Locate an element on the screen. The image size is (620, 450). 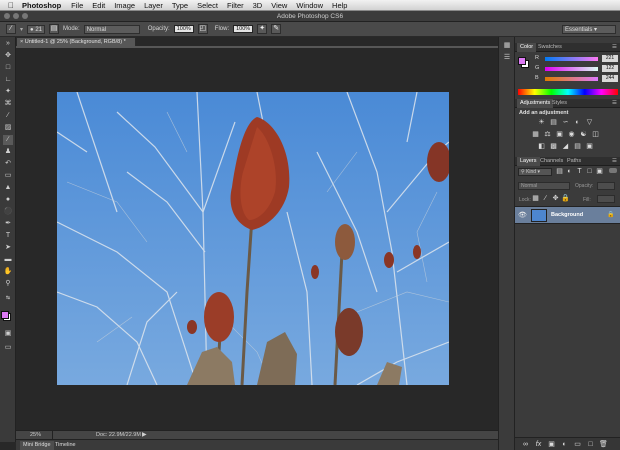
dodge-tool-icon: ⚫ is located at coordinates (8, 212).